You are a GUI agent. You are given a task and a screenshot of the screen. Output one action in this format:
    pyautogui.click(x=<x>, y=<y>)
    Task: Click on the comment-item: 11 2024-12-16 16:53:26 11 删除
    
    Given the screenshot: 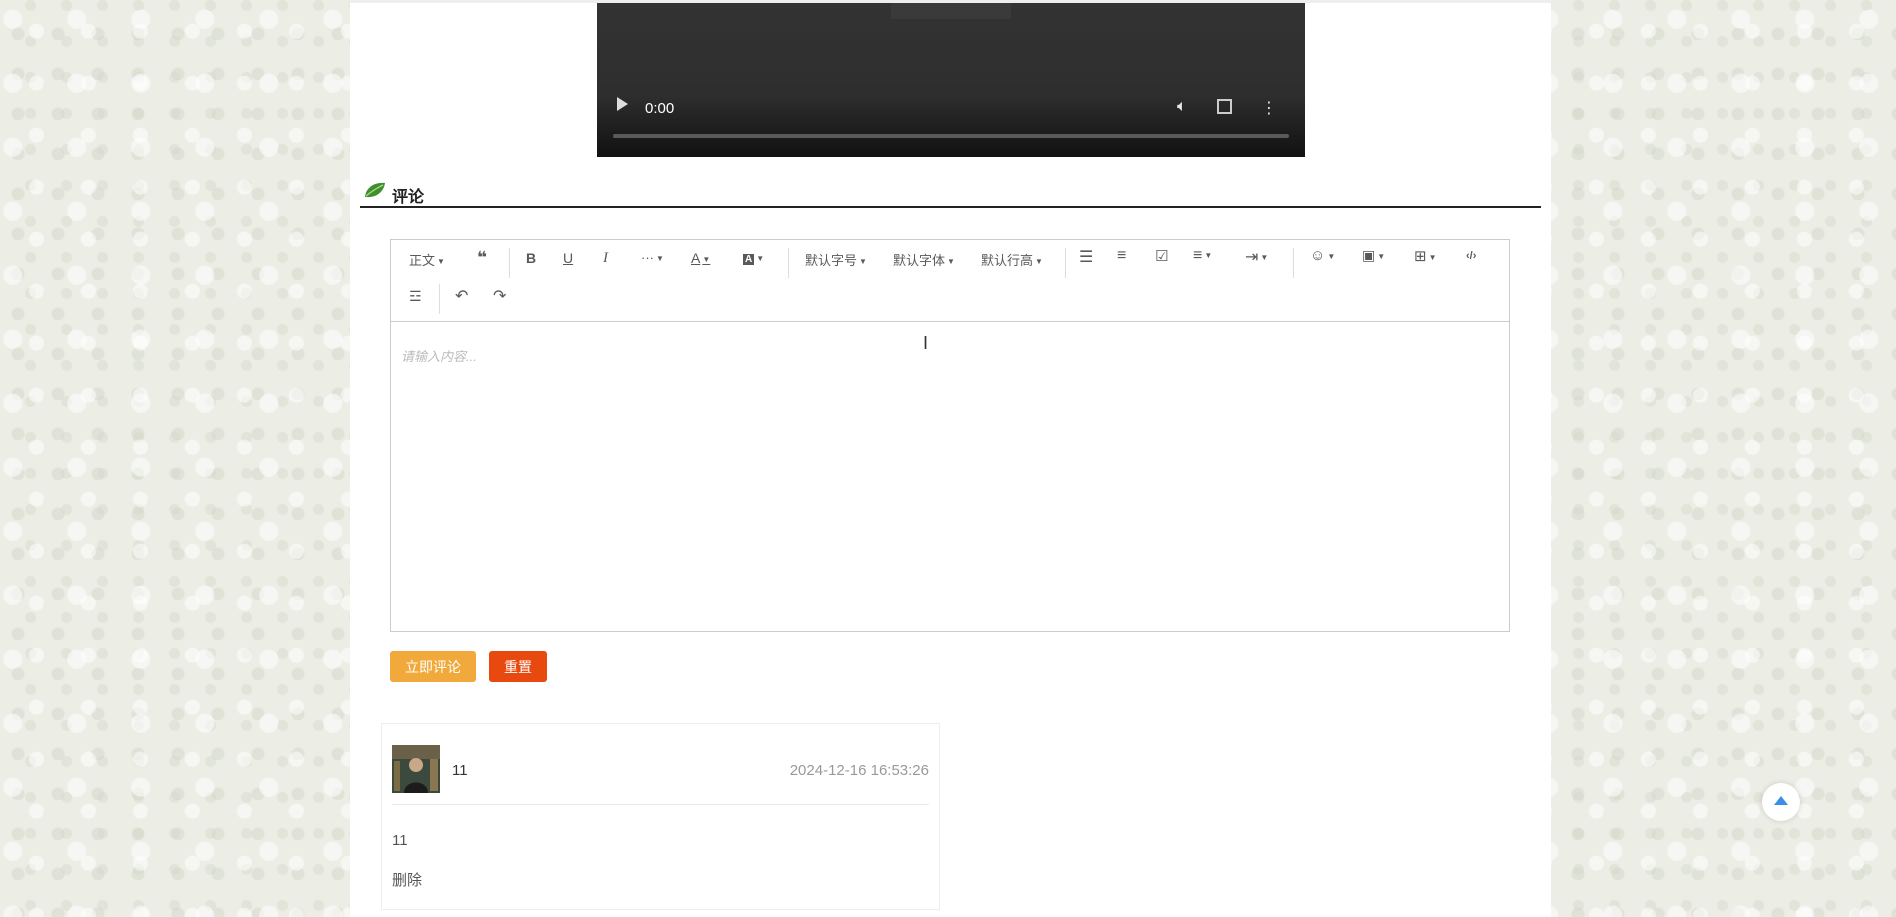 What is the action you would take?
    pyautogui.click(x=660, y=816)
    